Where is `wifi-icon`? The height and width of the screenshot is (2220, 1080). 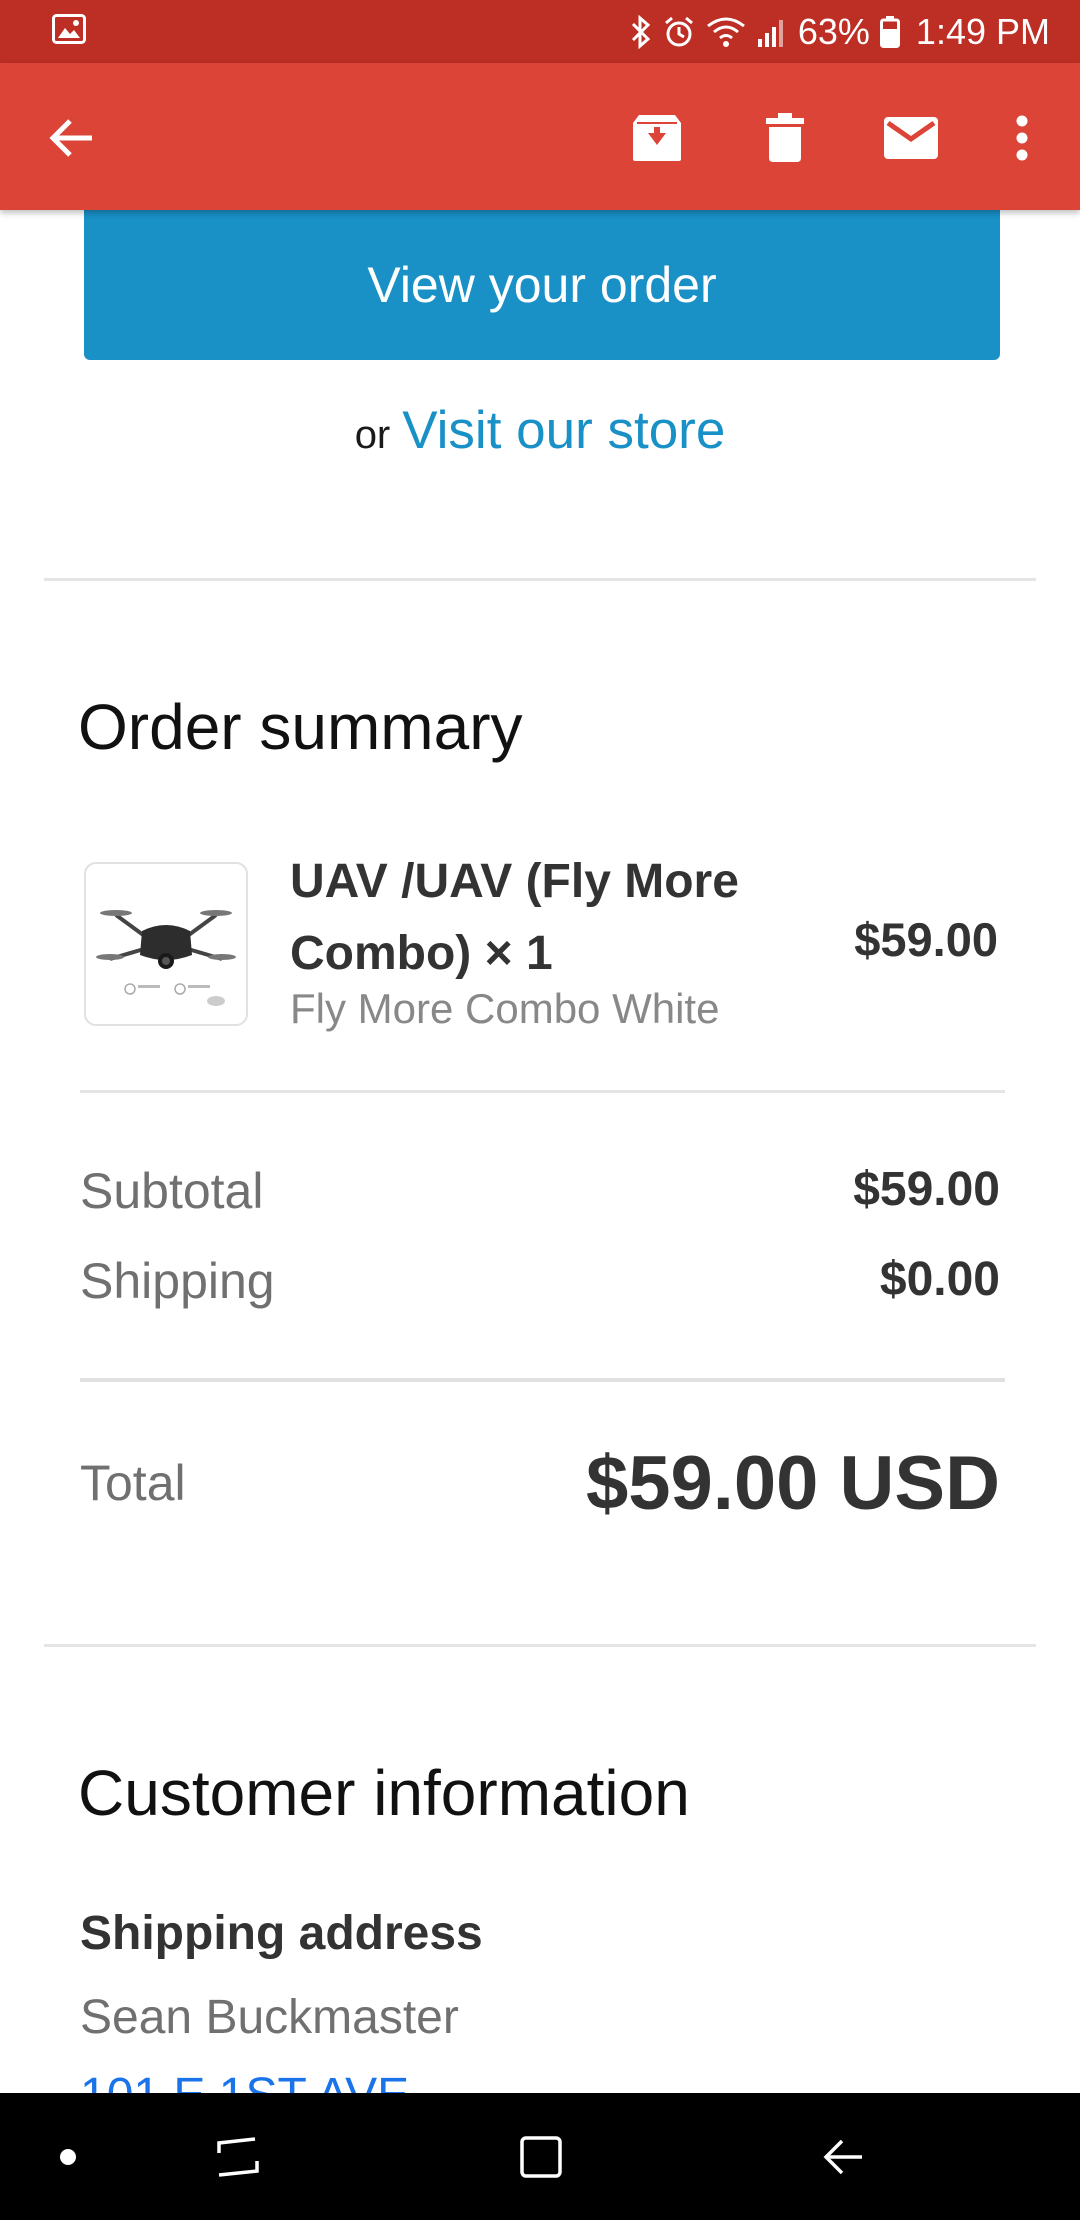 wifi-icon is located at coordinates (726, 32).